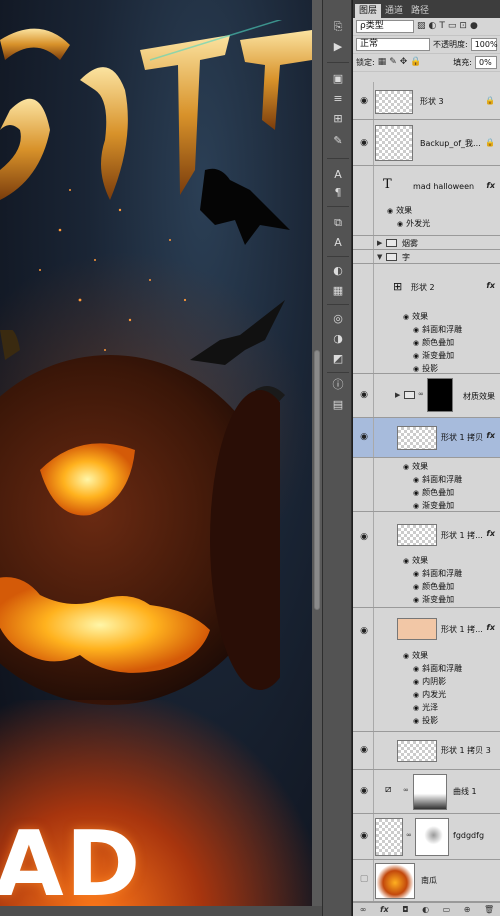 The image size is (500, 916). I want to click on layer-row: ◉ ⧄ ∞ 曲线 1, so click(426, 792).